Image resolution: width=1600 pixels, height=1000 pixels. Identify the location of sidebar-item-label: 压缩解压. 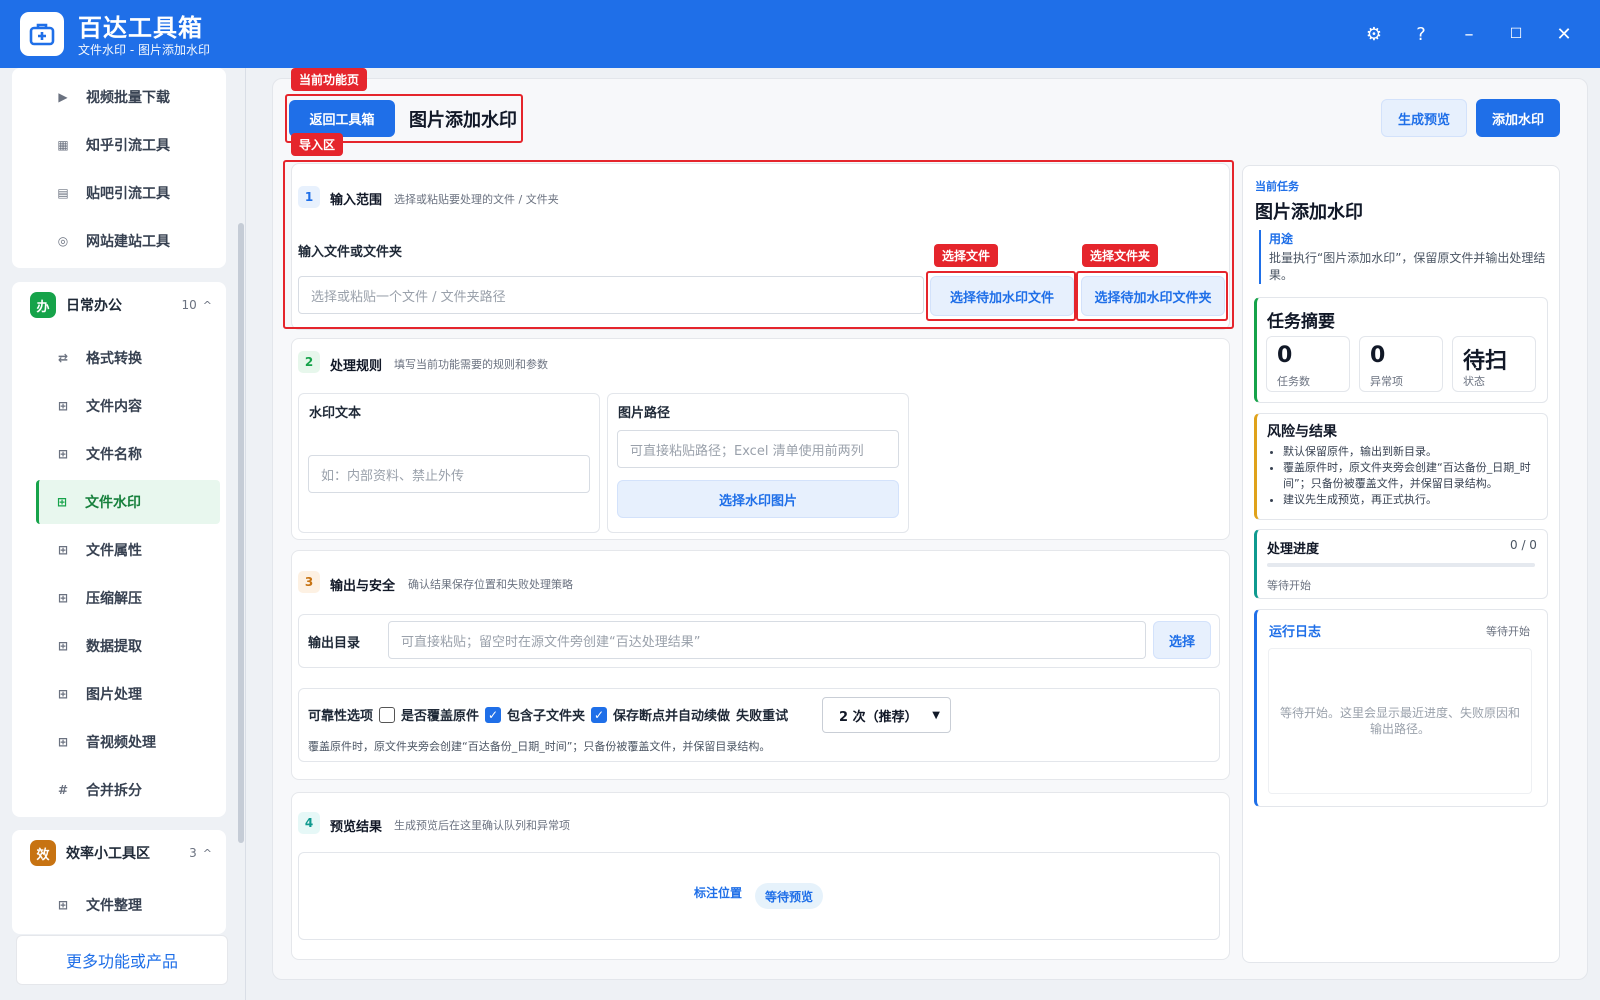
(114, 599).